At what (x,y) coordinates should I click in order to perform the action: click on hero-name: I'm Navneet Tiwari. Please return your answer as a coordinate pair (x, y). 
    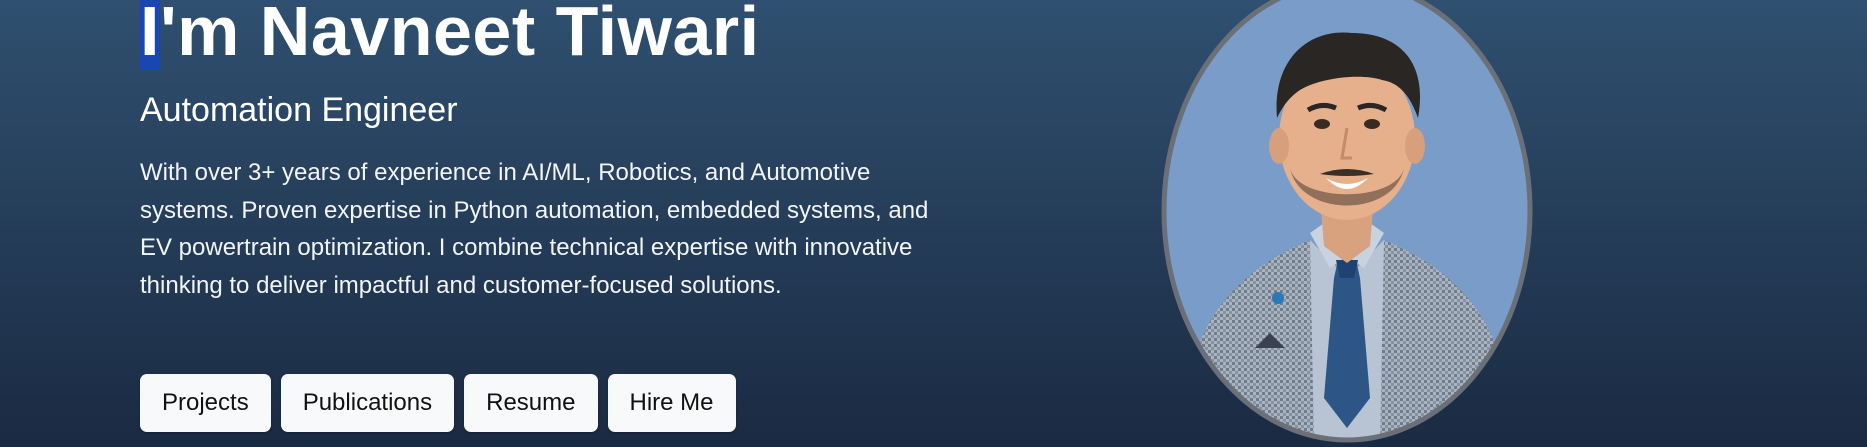
    Looking at the image, I should click on (450, 37).